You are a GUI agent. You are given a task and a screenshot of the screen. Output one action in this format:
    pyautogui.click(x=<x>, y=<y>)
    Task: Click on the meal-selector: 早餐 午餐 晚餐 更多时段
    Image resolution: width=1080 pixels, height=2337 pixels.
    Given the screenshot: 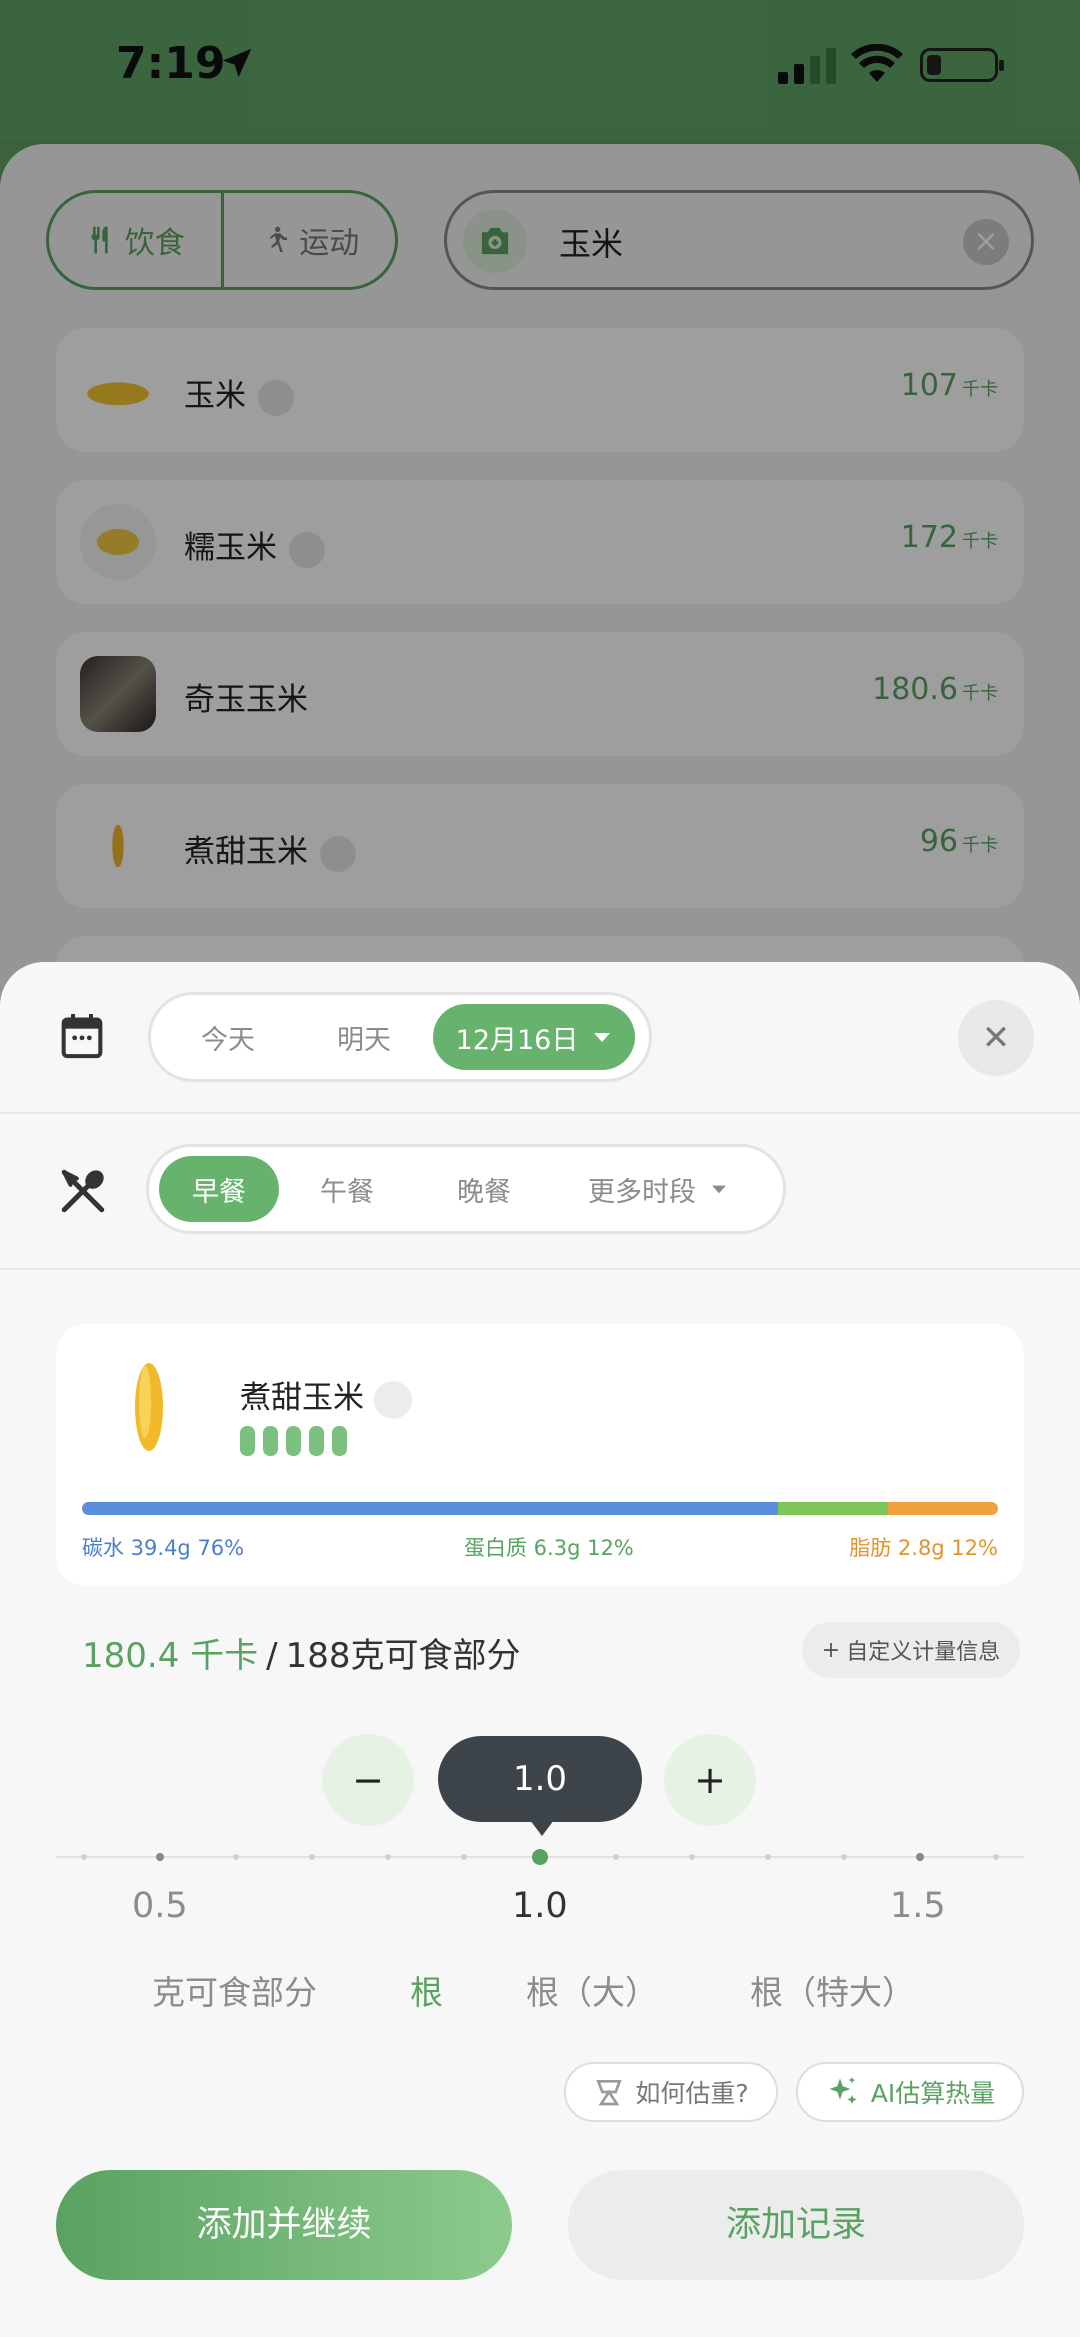 What is the action you would take?
    pyautogui.click(x=466, y=1189)
    